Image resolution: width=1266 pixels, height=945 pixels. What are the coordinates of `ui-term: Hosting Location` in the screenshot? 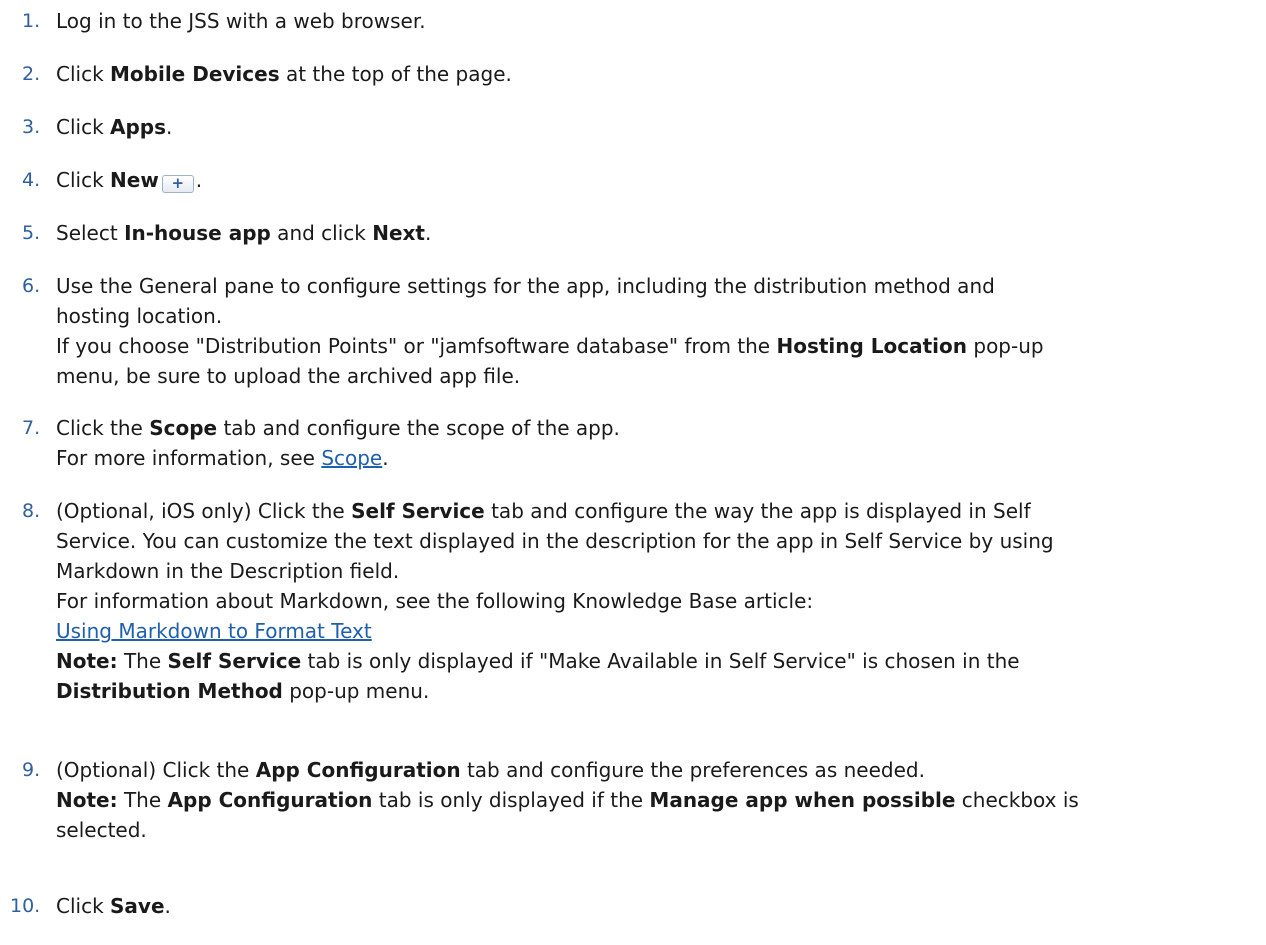 It's located at (872, 346).